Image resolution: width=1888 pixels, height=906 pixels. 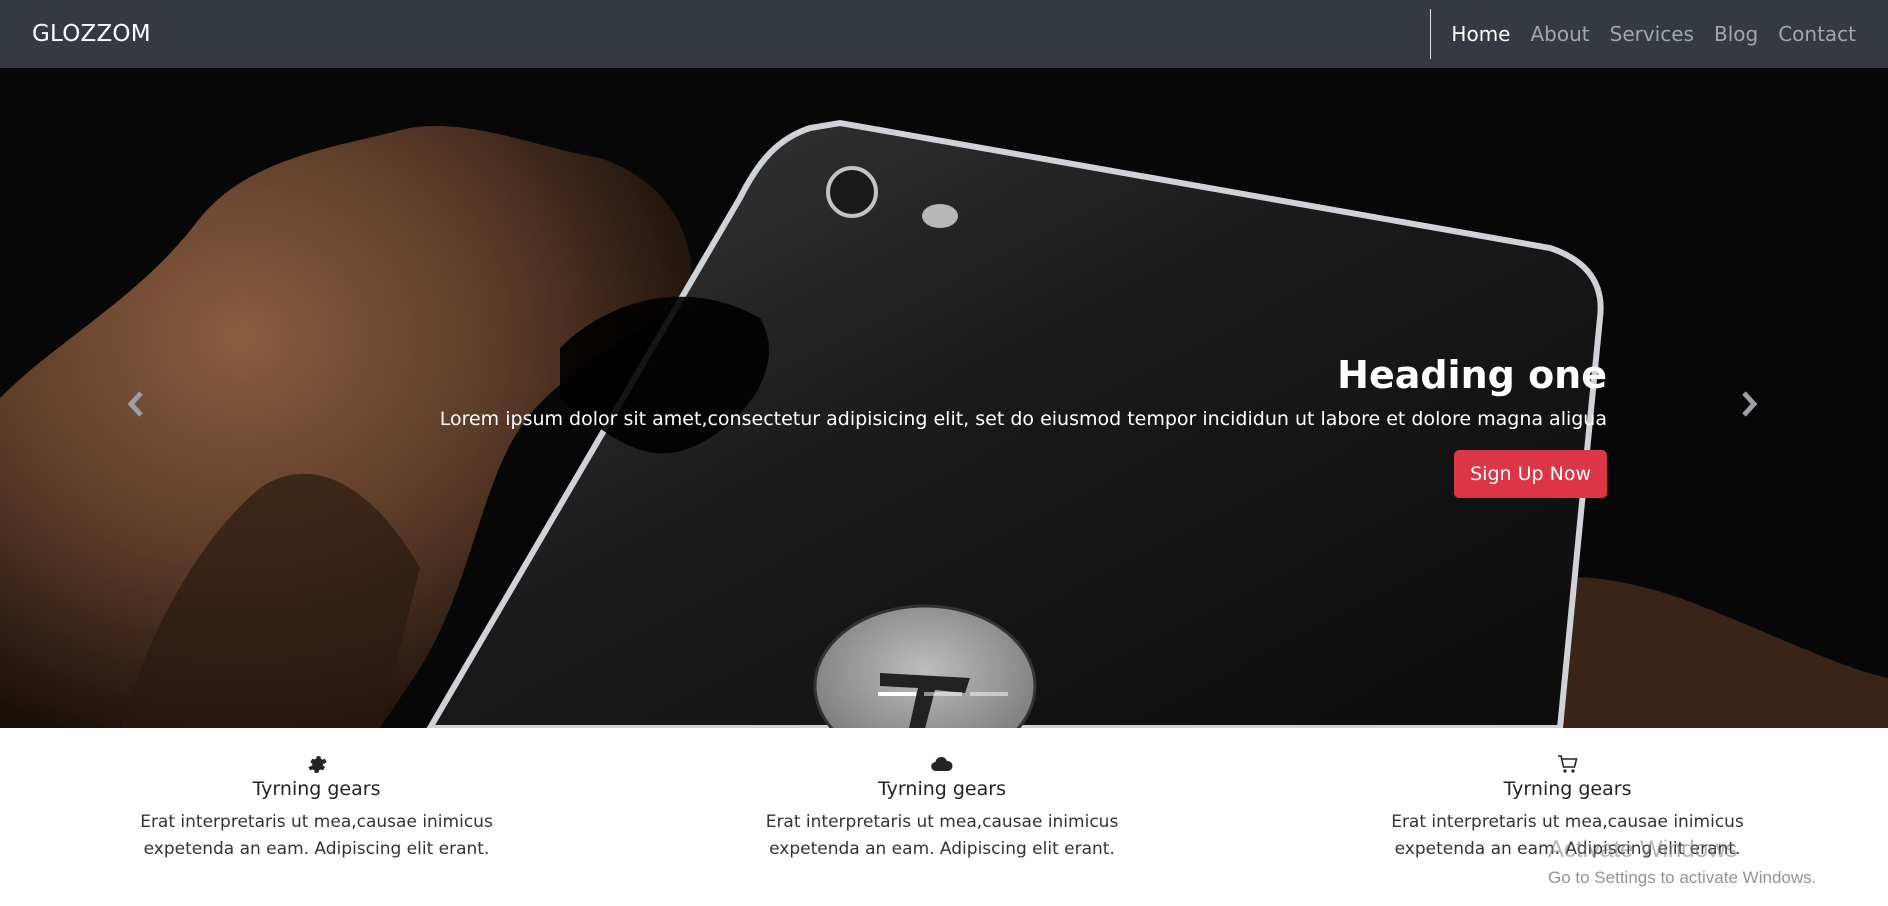 I want to click on chevron-left-icon, so click(x=135, y=404).